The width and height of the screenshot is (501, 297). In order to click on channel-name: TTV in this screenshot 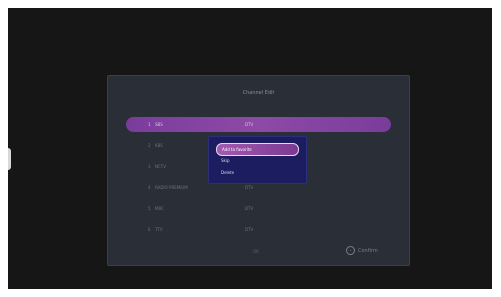, I will do `click(159, 229)`.